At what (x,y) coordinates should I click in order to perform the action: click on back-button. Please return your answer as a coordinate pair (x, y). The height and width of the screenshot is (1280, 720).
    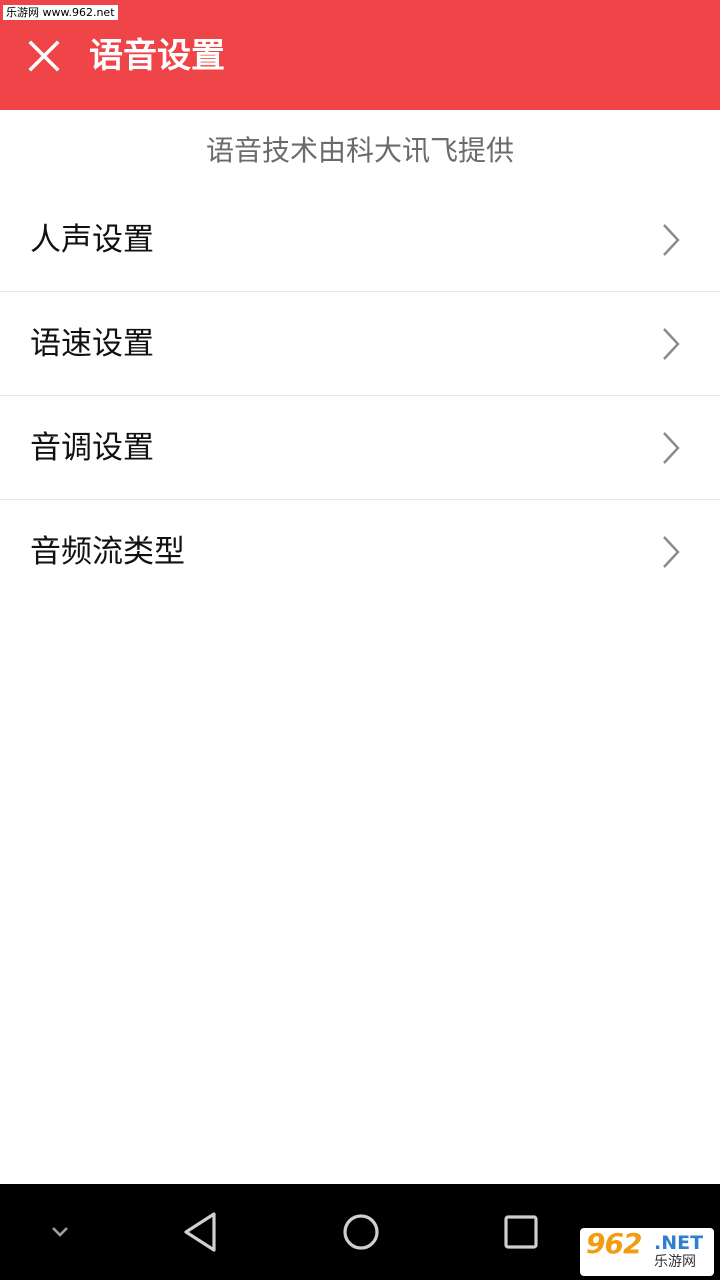
    Looking at the image, I should click on (202, 1232).